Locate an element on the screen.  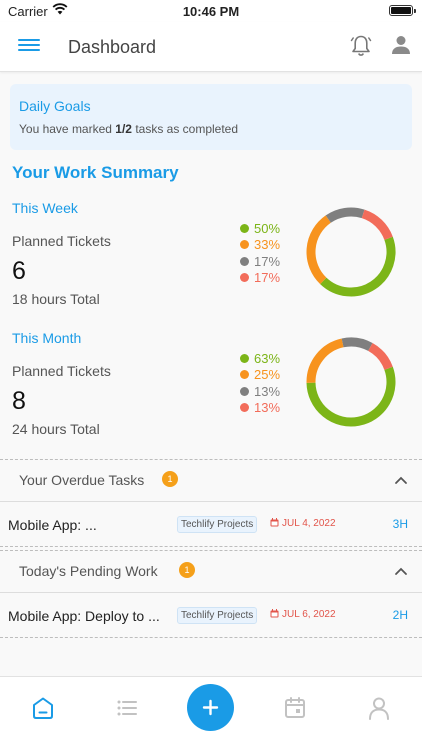
daily-goals-summary: You have marked 1/2 tasks as completed is located at coordinates (128, 129).